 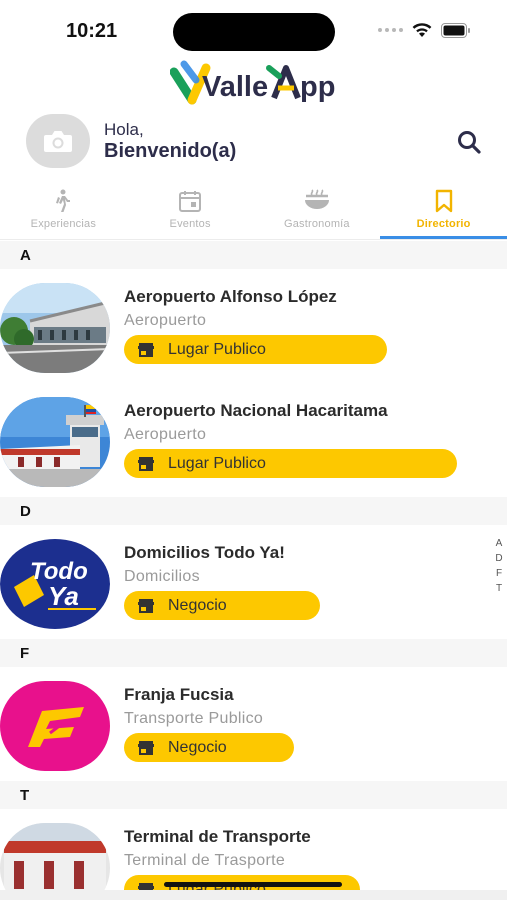 What do you see at coordinates (217, 836) in the screenshot?
I see `item-name: Terminal de Transporte` at bounding box center [217, 836].